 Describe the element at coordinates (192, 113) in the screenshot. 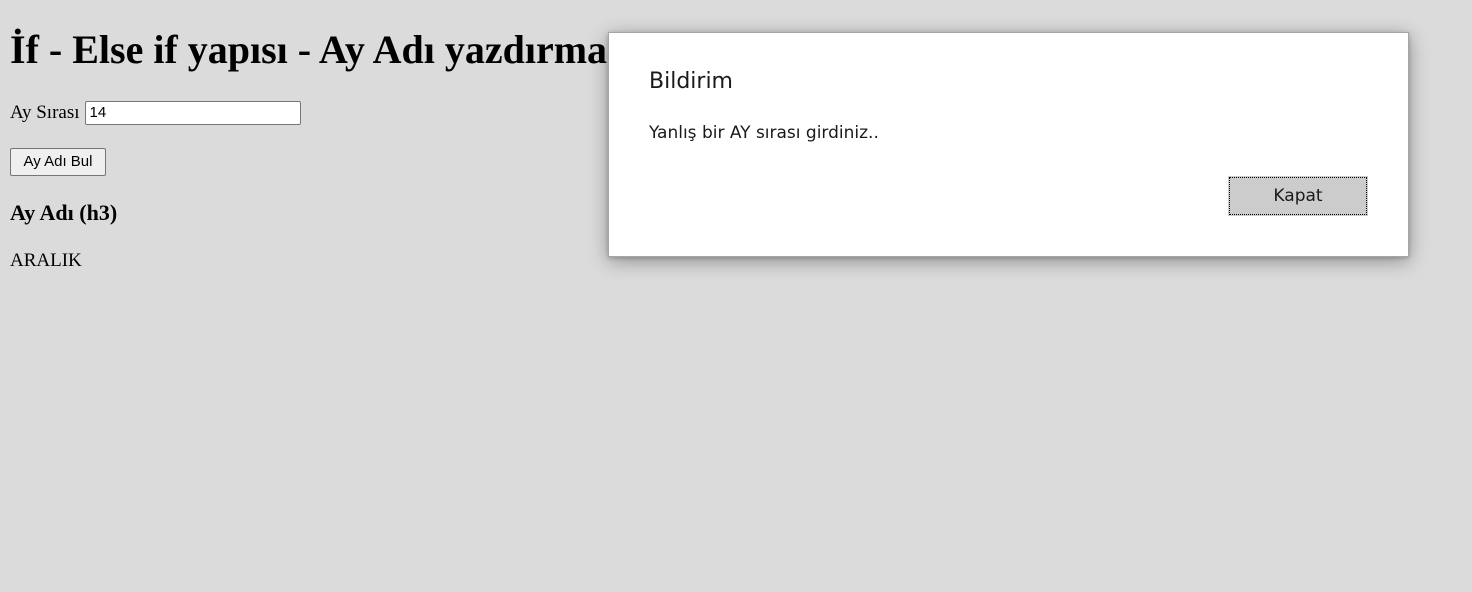

I see `month-order-input: 14` at that location.